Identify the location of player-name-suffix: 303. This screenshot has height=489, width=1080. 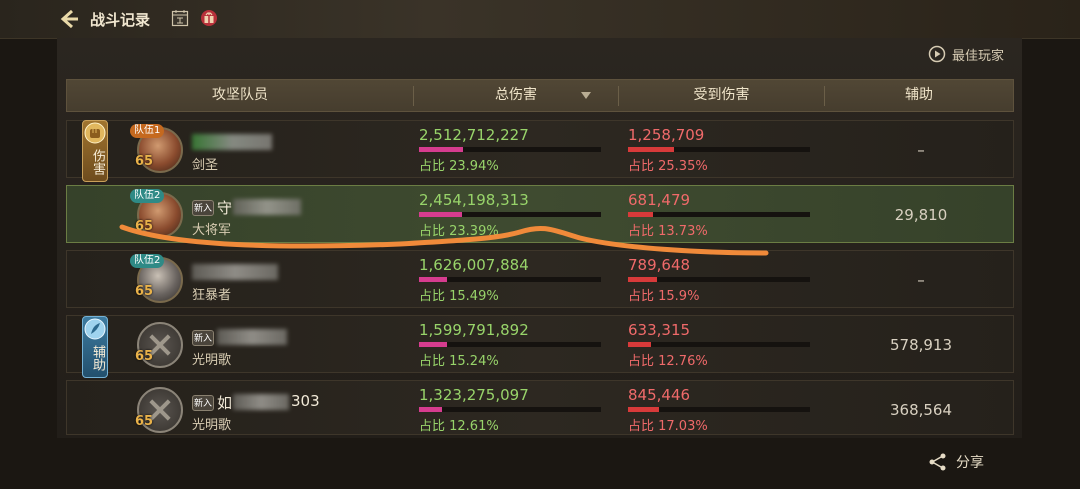
(305, 401).